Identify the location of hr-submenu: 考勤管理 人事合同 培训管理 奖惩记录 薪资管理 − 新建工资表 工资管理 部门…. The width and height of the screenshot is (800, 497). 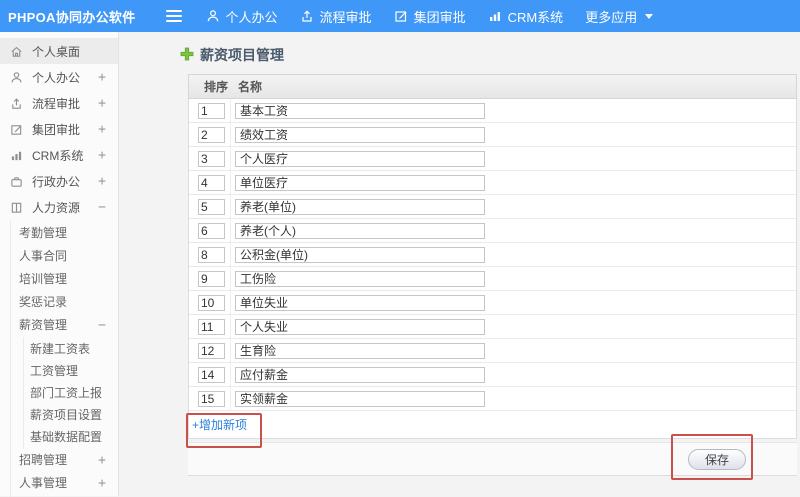
(64, 358).